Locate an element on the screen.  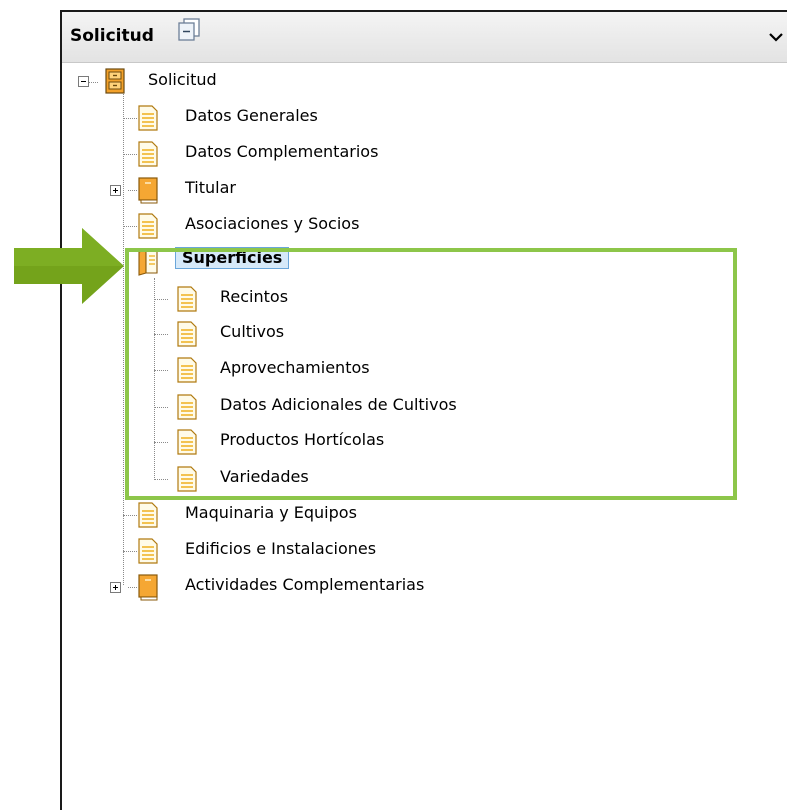
chevron-down-icon is located at coordinates (776, 37).